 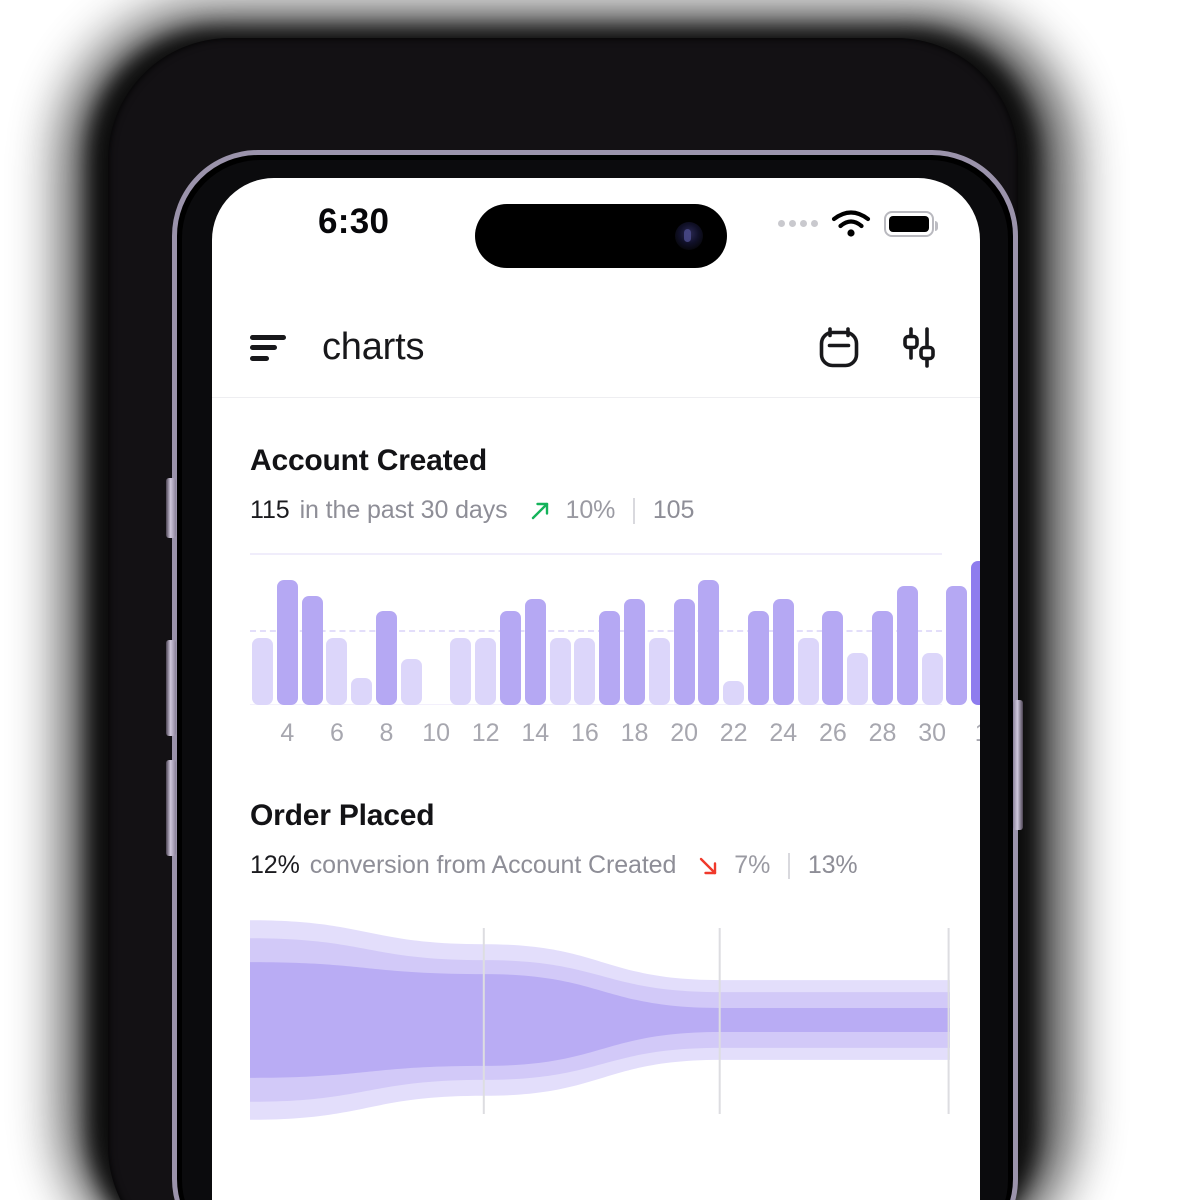 I want to click on bar-chart, so click(x=615, y=629).